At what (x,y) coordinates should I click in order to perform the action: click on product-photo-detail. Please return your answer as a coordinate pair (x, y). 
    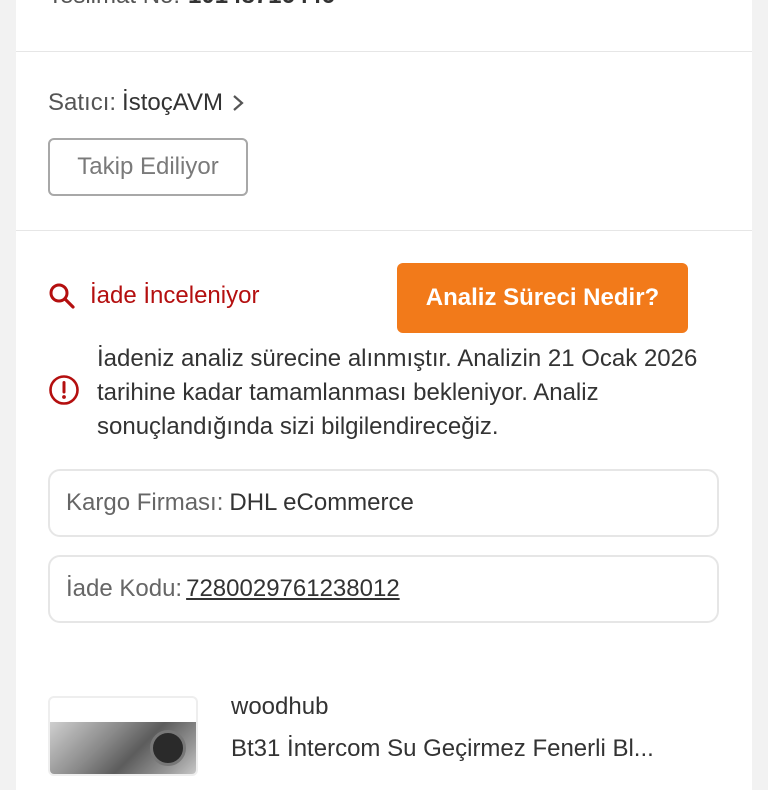
    Looking at the image, I should click on (168, 748).